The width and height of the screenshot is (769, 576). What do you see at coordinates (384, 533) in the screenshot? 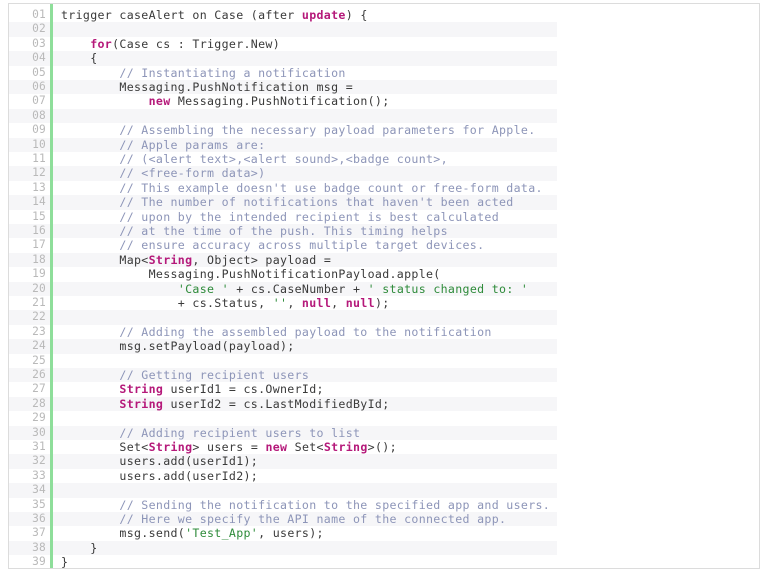
I see `code-line: 37 msg.send('Test_App', users);` at bounding box center [384, 533].